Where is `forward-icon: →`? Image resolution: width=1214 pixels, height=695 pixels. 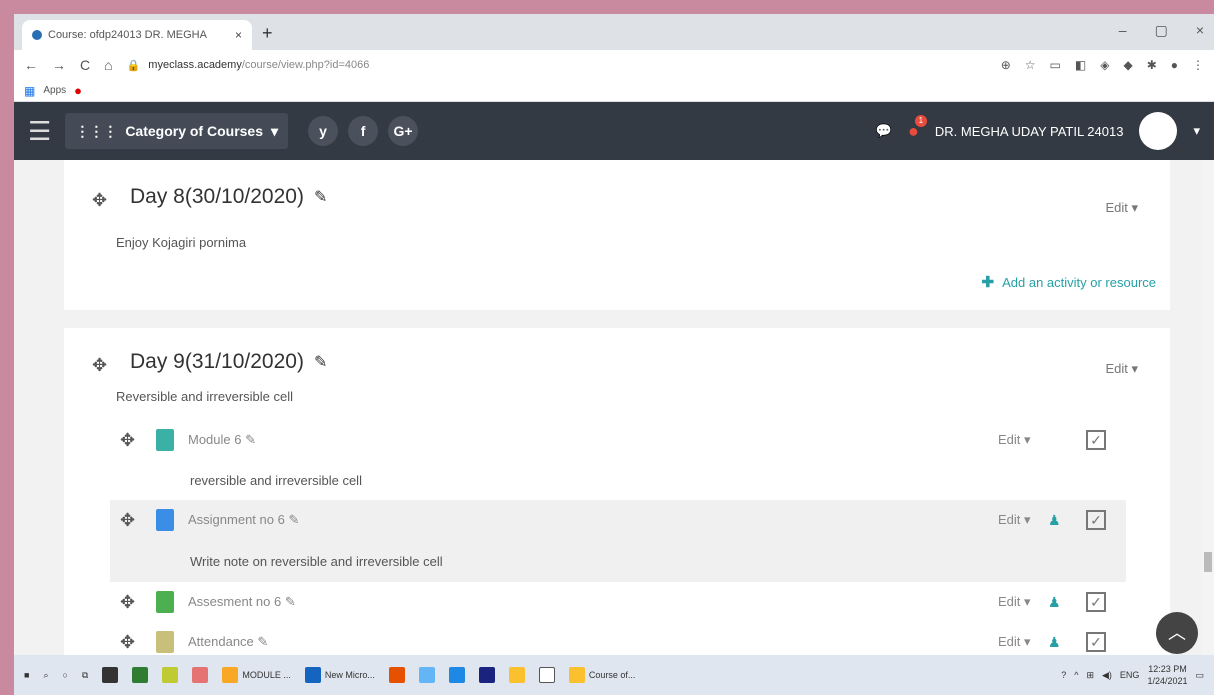 forward-icon: → is located at coordinates (59, 65).